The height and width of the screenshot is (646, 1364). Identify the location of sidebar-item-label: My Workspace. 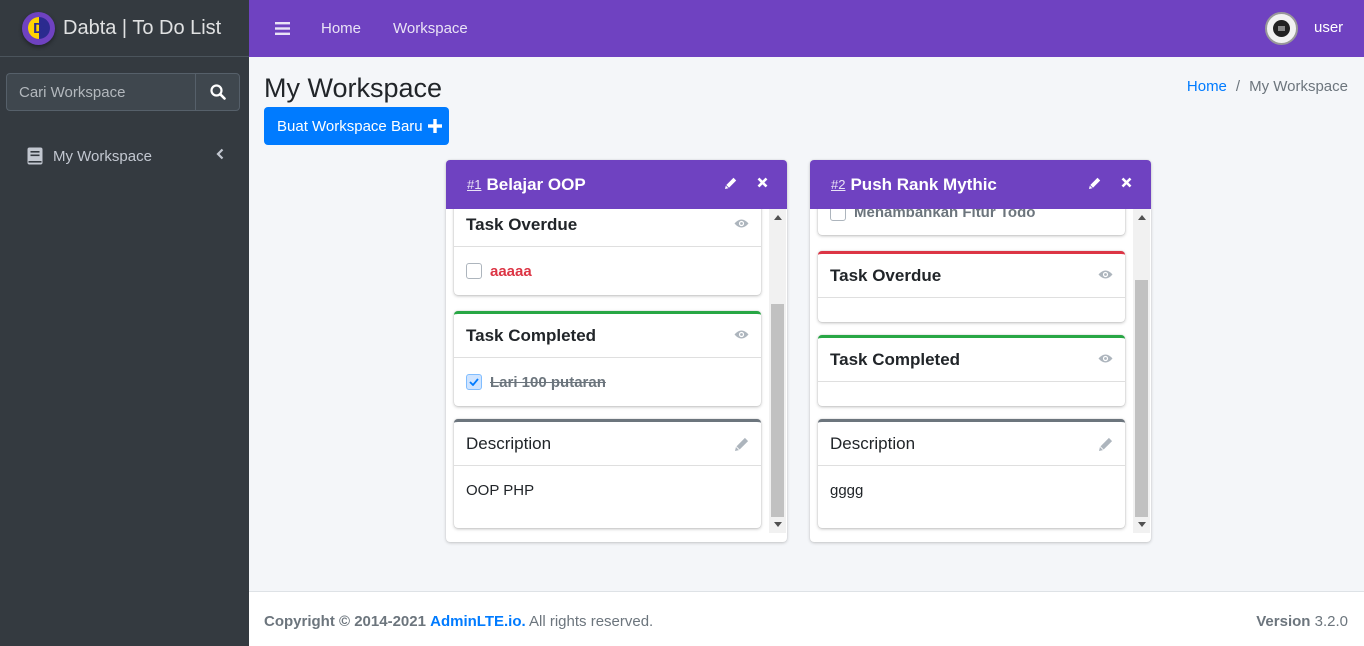
(102, 156).